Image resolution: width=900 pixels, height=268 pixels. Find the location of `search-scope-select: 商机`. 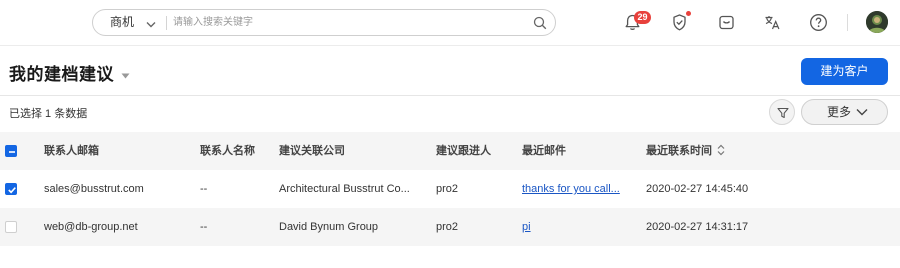

search-scope-select: 商机 is located at coordinates (122, 22).